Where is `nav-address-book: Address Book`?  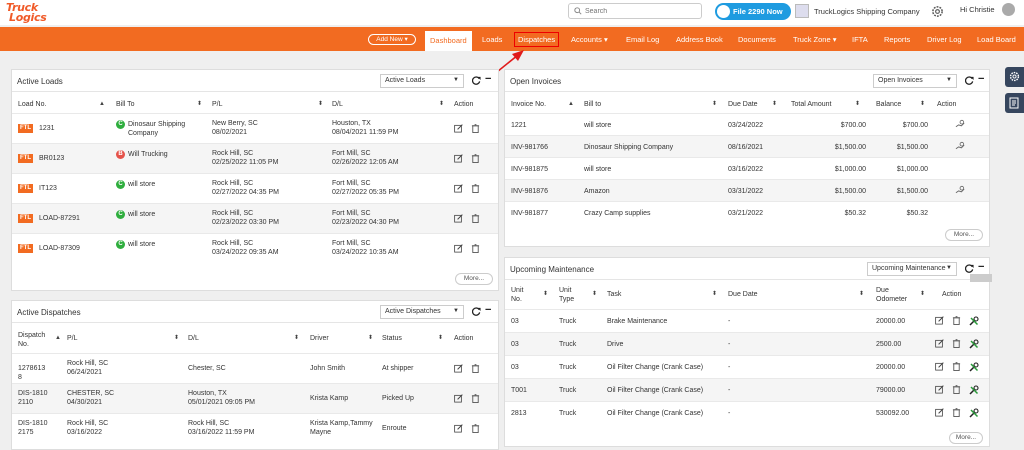
nav-address-book: Address Book is located at coordinates (699, 39).